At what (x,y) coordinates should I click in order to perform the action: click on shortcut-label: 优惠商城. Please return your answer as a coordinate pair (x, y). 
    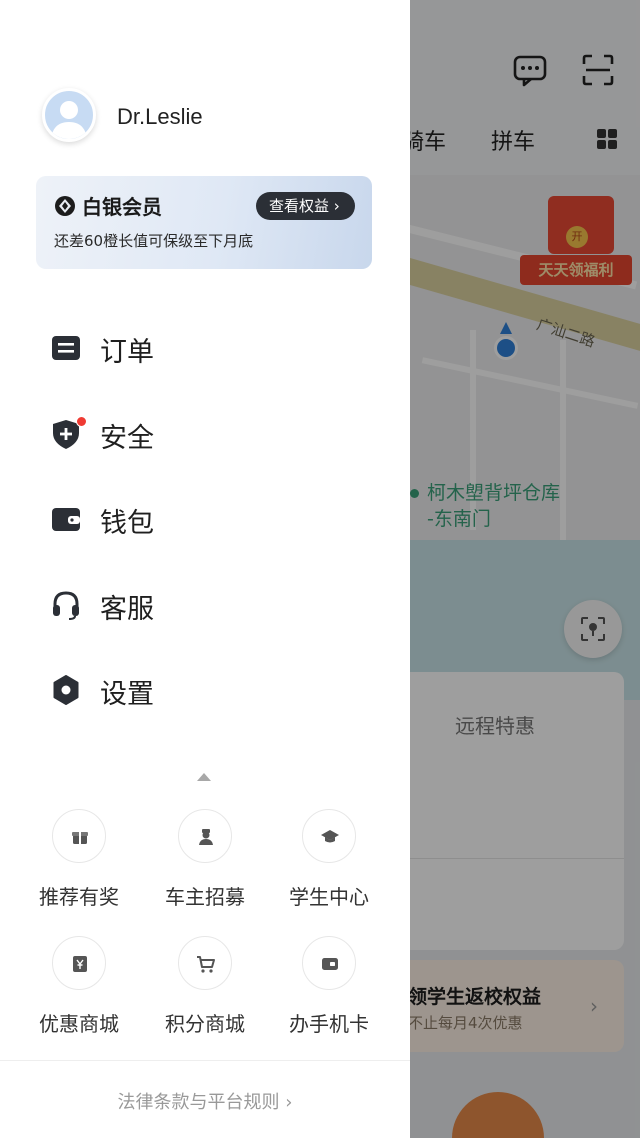
    Looking at the image, I should click on (79, 1024).